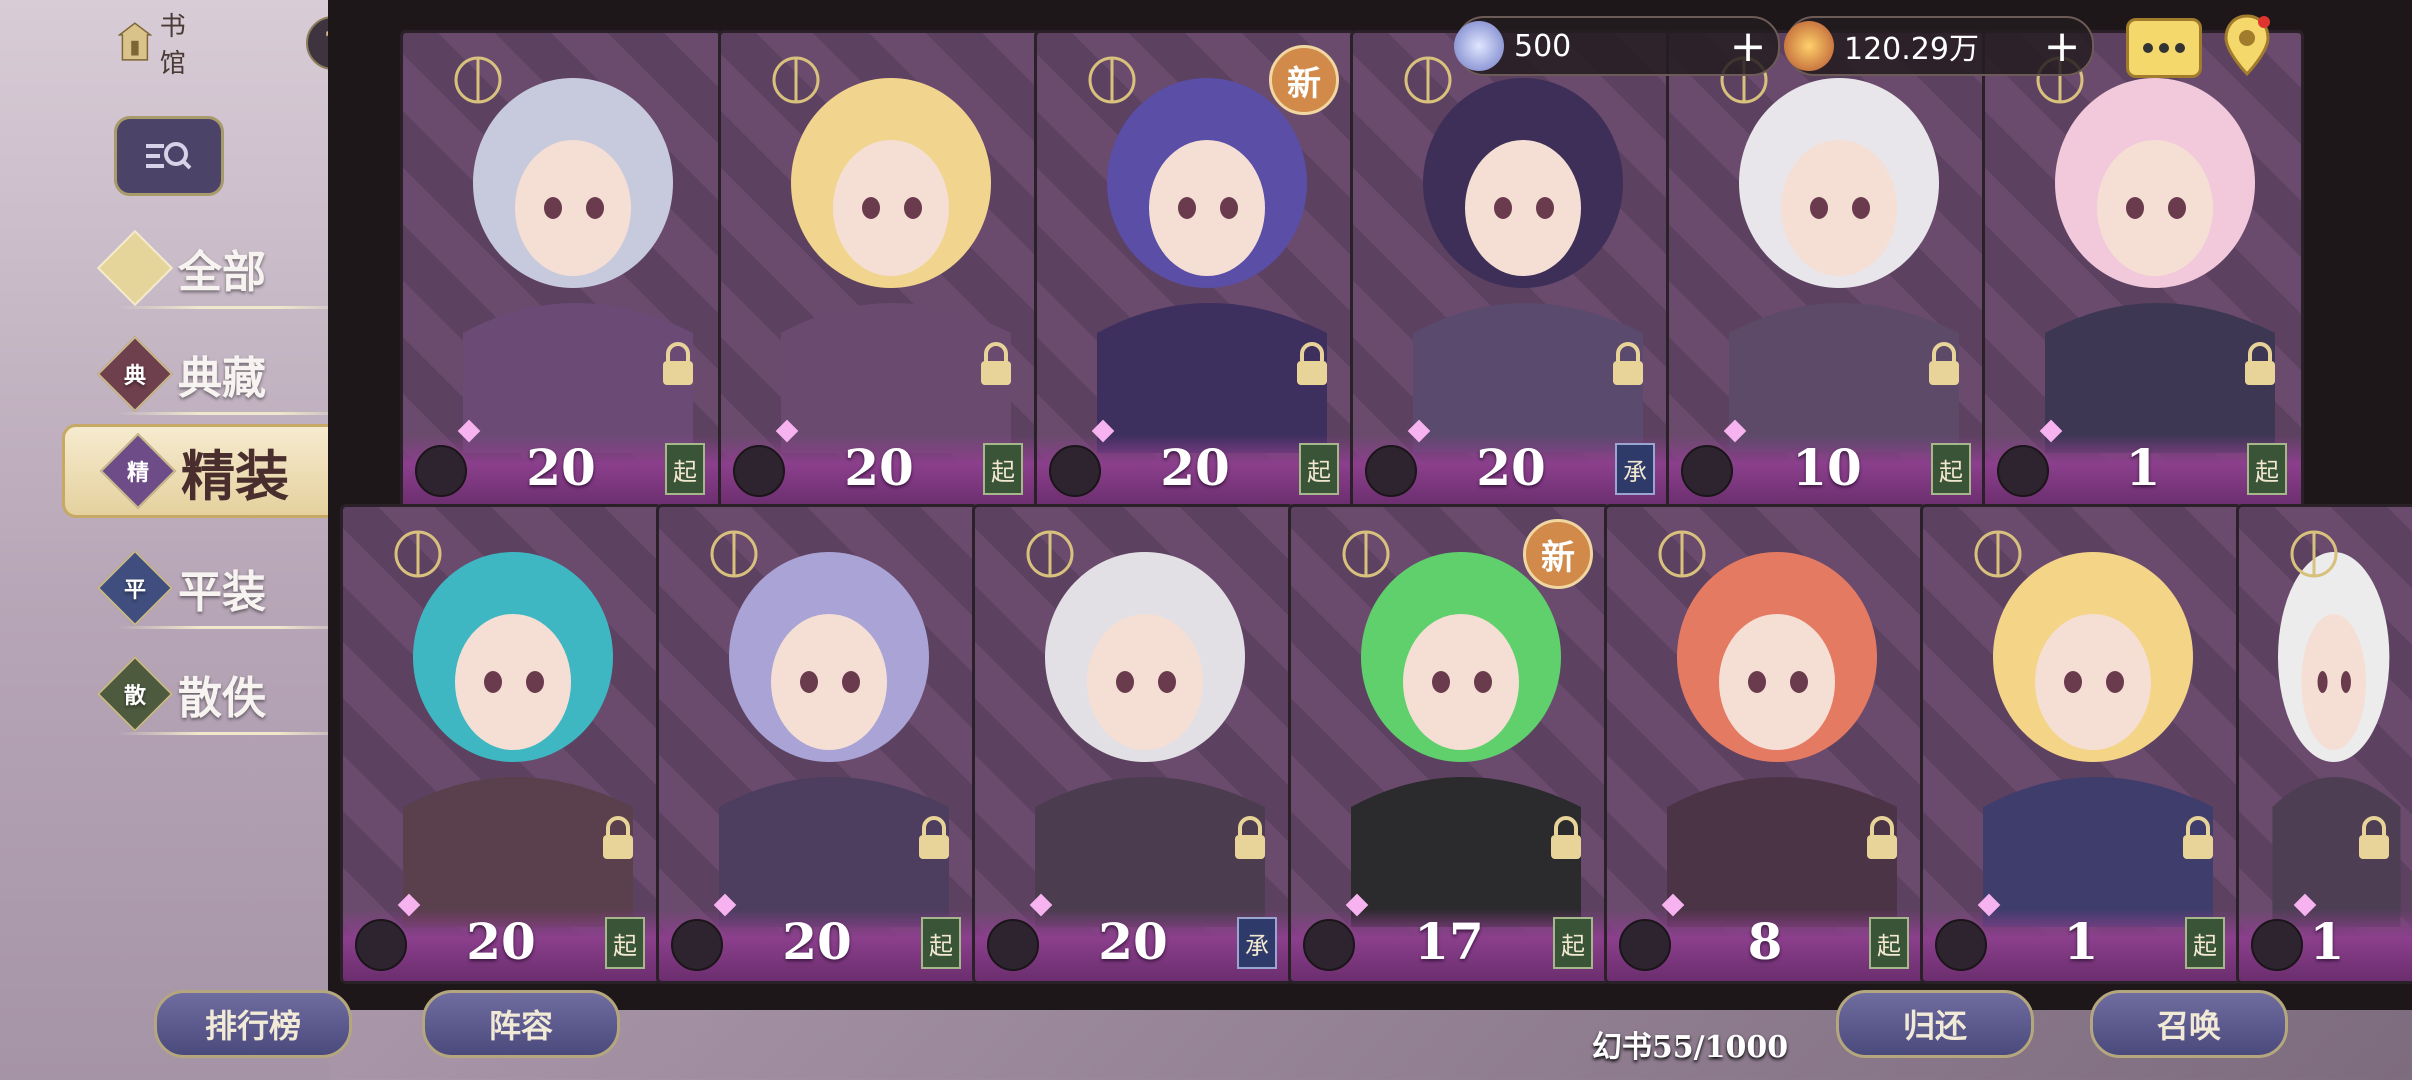 This screenshot has height=1080, width=2412. I want to click on coin-counter: 120.29万 +, so click(1939, 46).